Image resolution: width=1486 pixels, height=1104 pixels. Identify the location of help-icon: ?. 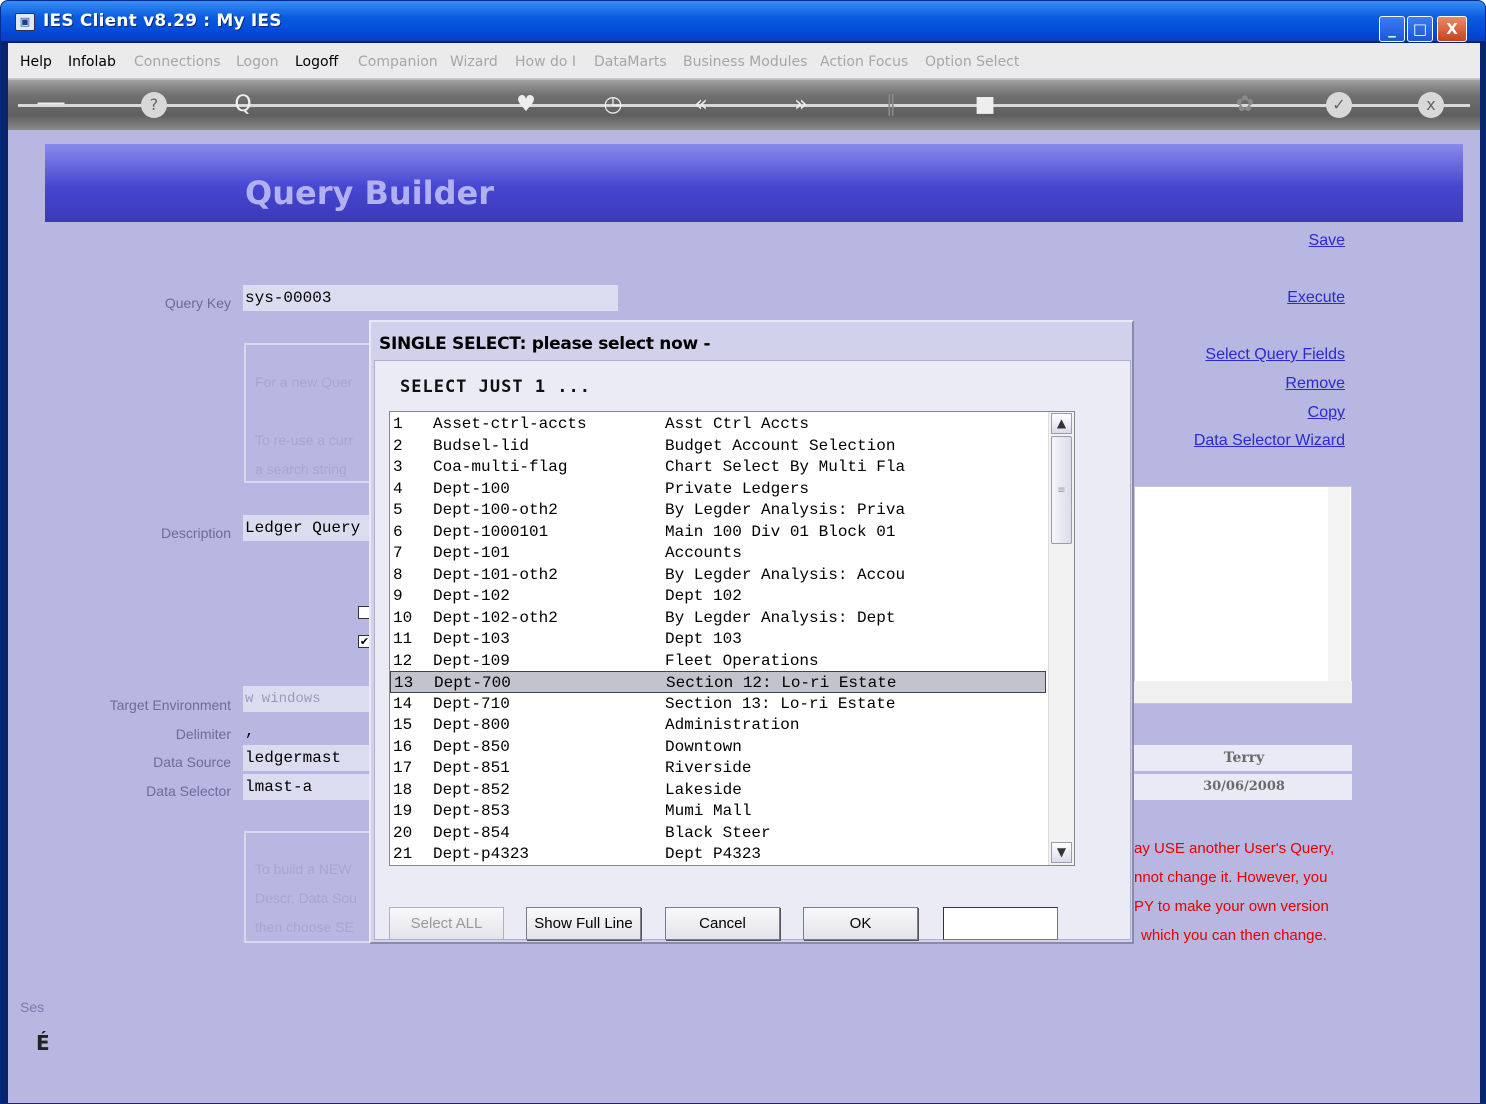
(154, 105).